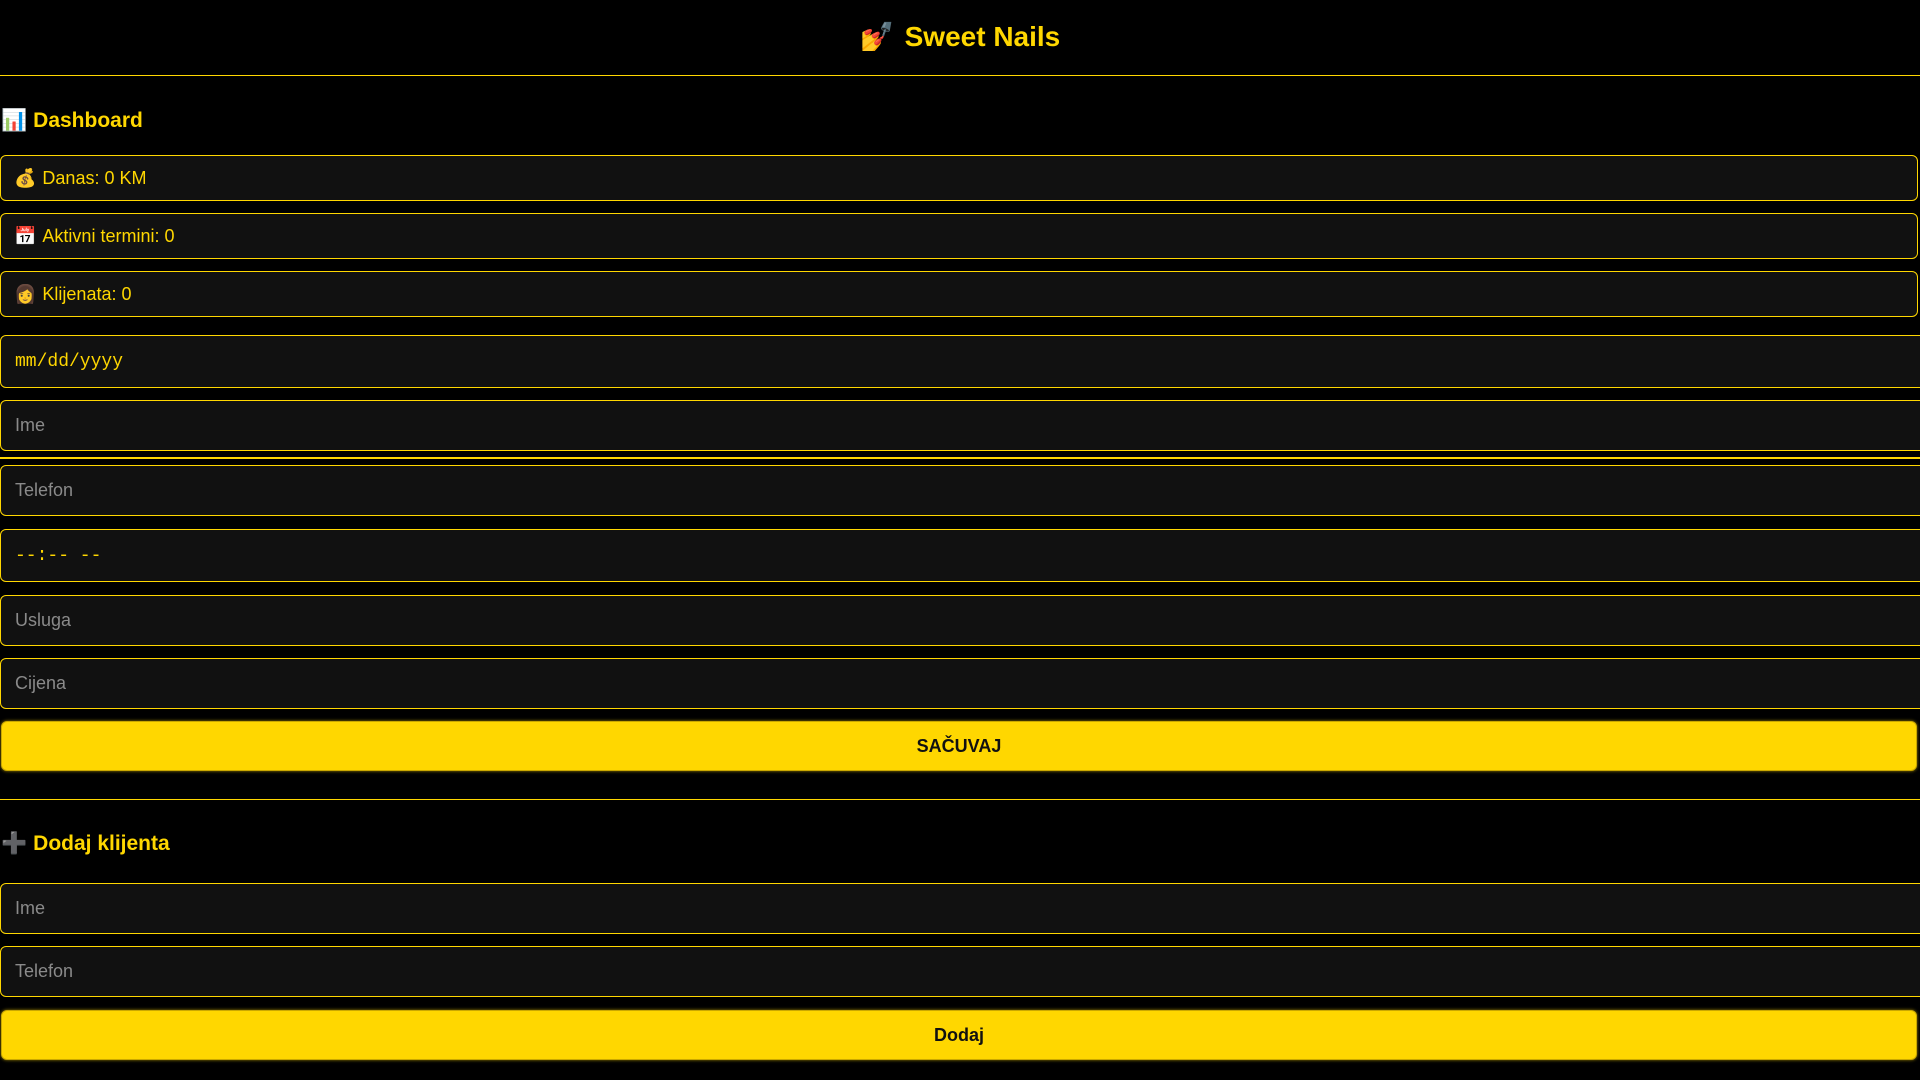 This screenshot has height=1080, width=1920. I want to click on save-button: SAČUVAJ, so click(959, 746).